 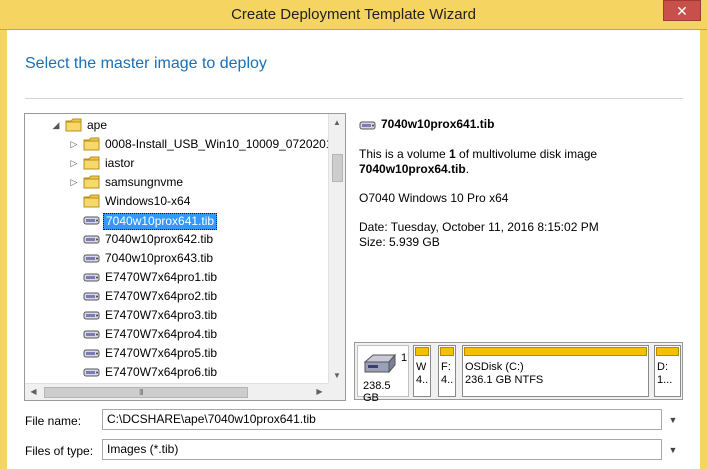 I want to click on hard-disk-icon, so click(x=380, y=365).